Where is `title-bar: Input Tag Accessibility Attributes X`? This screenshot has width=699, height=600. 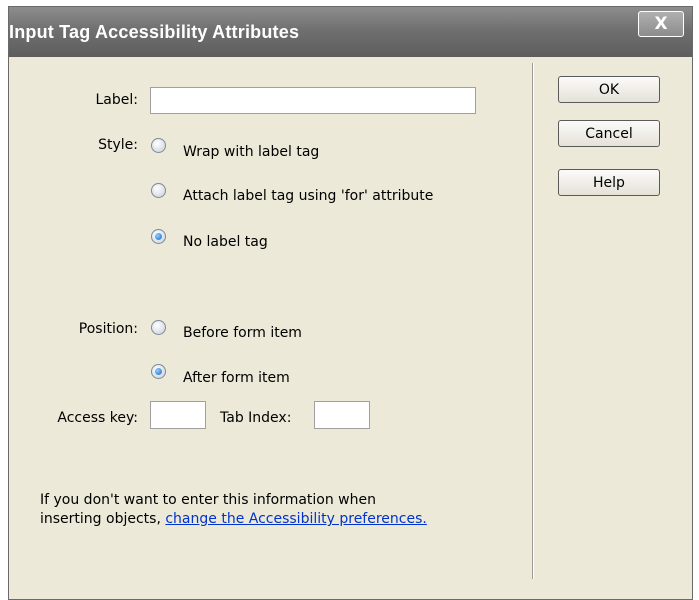
title-bar: Input Tag Accessibility Attributes X is located at coordinates (350, 32).